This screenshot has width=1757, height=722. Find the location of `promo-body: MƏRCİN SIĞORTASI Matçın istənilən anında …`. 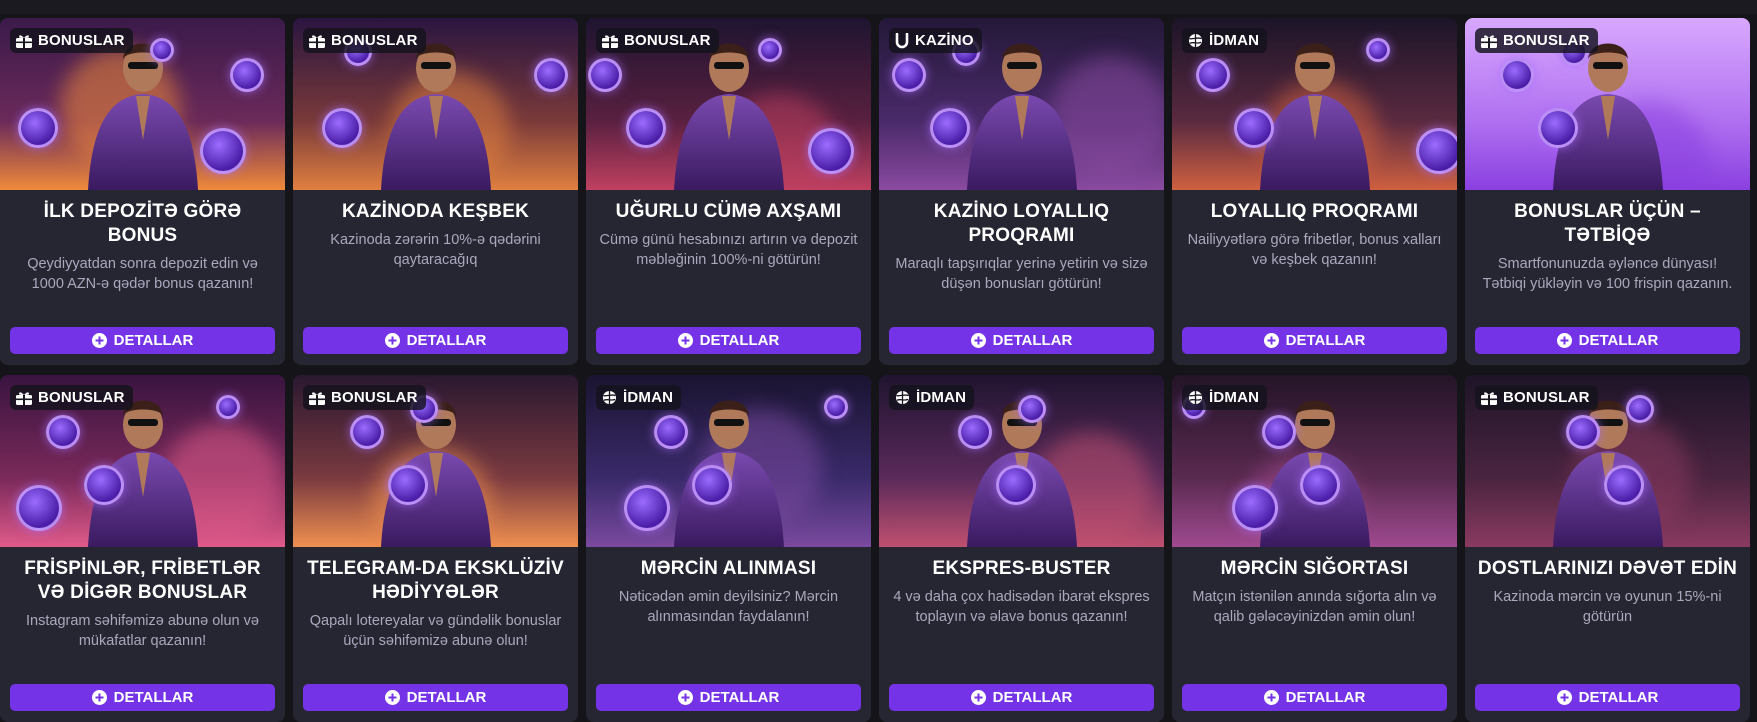

promo-body: MƏRCİN SIĞORTASI Matçın istənilən anında … is located at coordinates (1314, 587).